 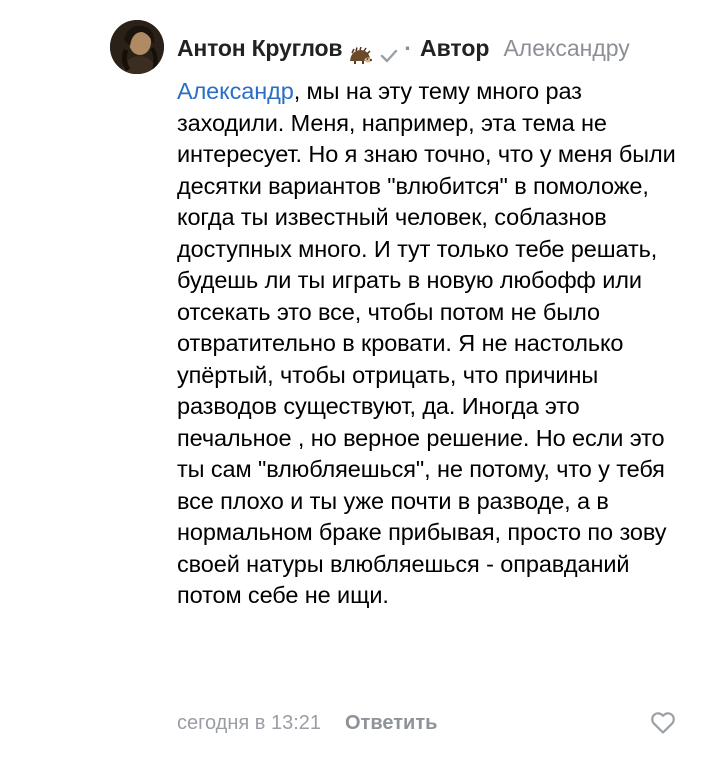 I want to click on comment-timestamp: сегодня в 13:21, so click(x=249, y=722).